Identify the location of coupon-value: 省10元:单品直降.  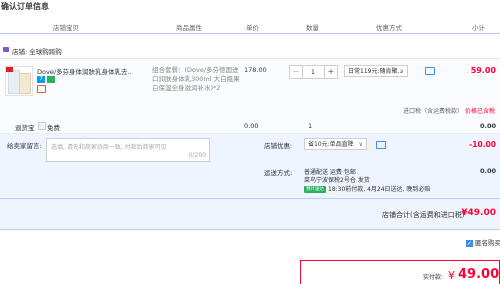
(331, 144).